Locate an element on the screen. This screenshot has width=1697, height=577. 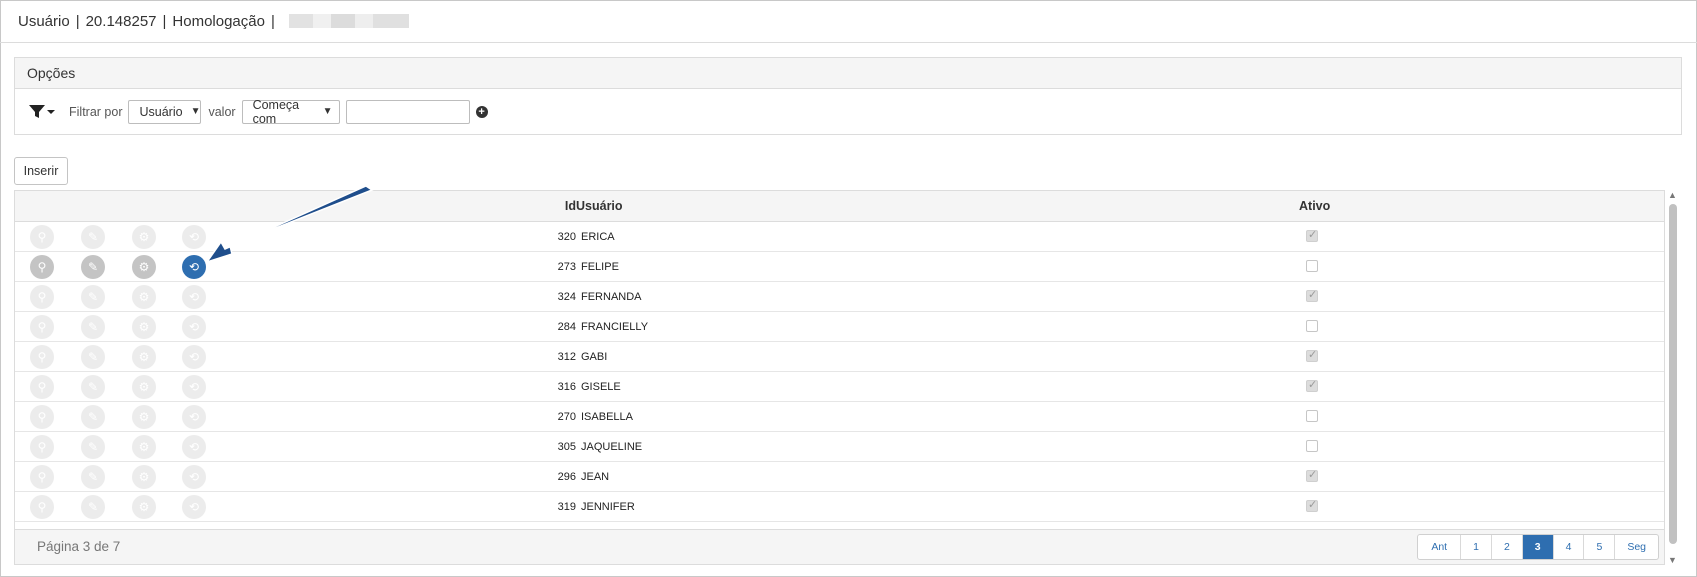
cell-user: FELIPE is located at coordinates (600, 267).